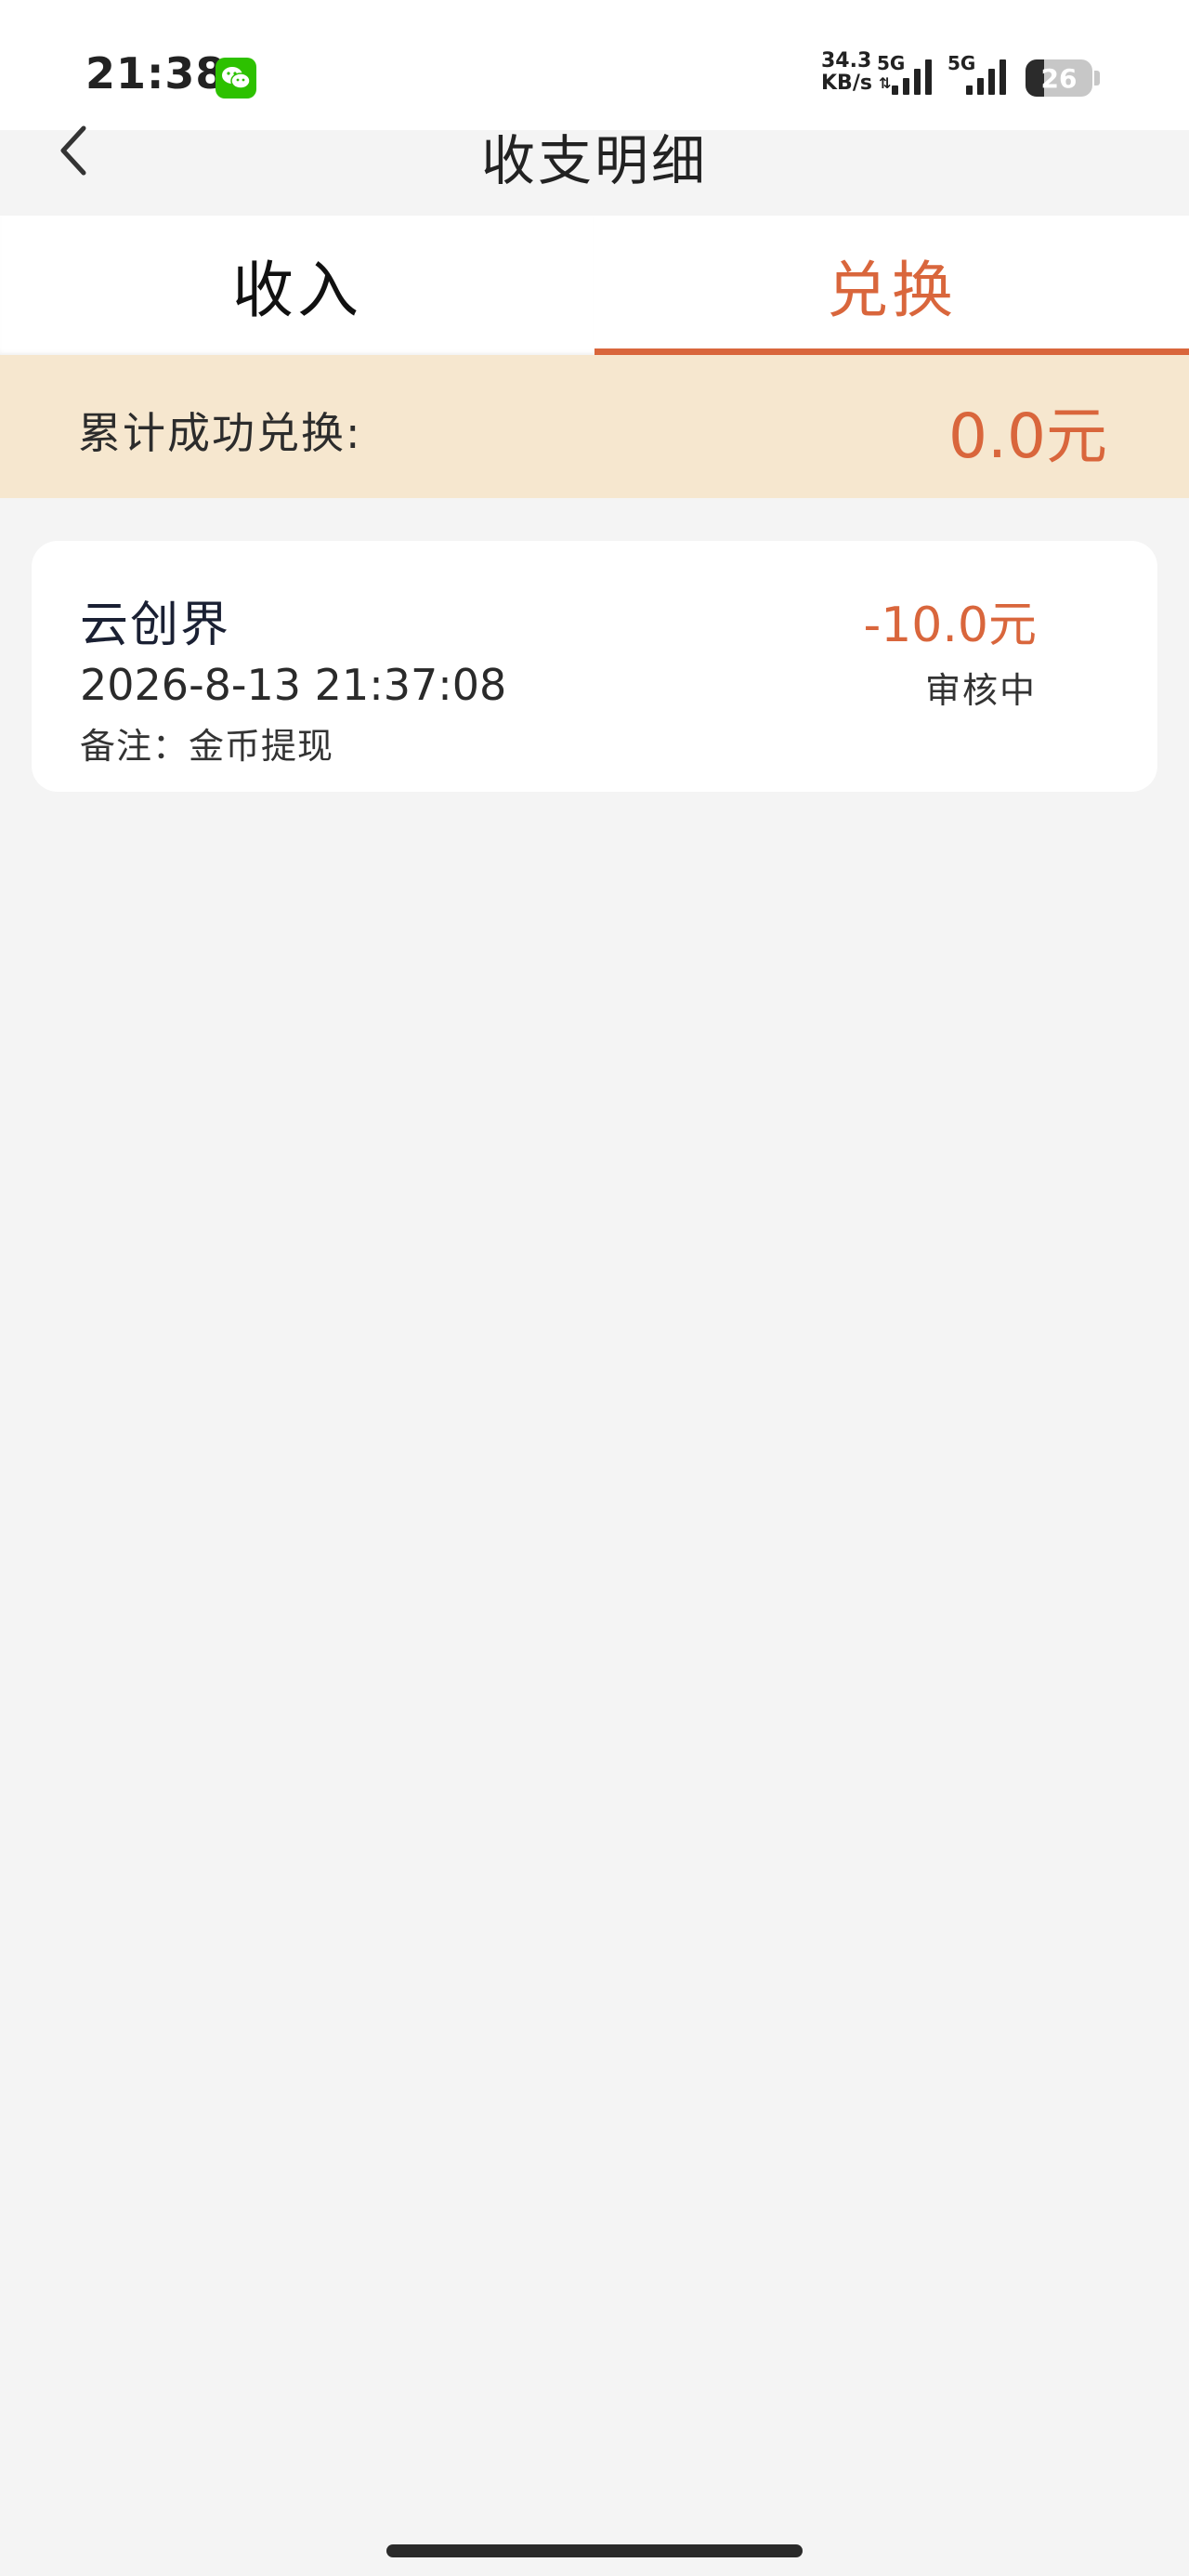 The image size is (1189, 2576). What do you see at coordinates (155, 625) in the screenshot?
I see `record-name: 云创界` at bounding box center [155, 625].